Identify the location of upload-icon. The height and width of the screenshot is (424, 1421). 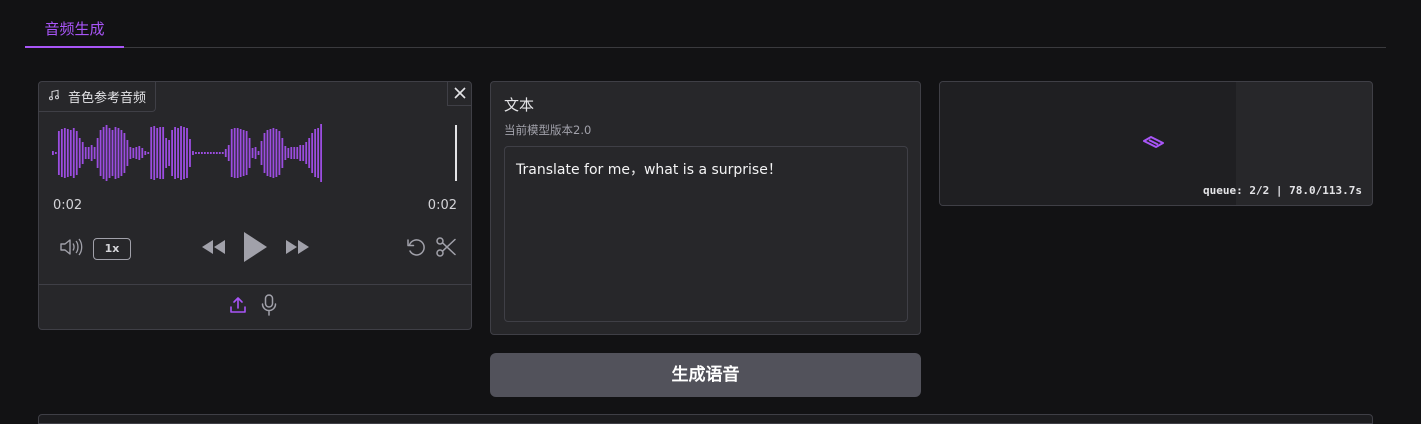
(238, 307).